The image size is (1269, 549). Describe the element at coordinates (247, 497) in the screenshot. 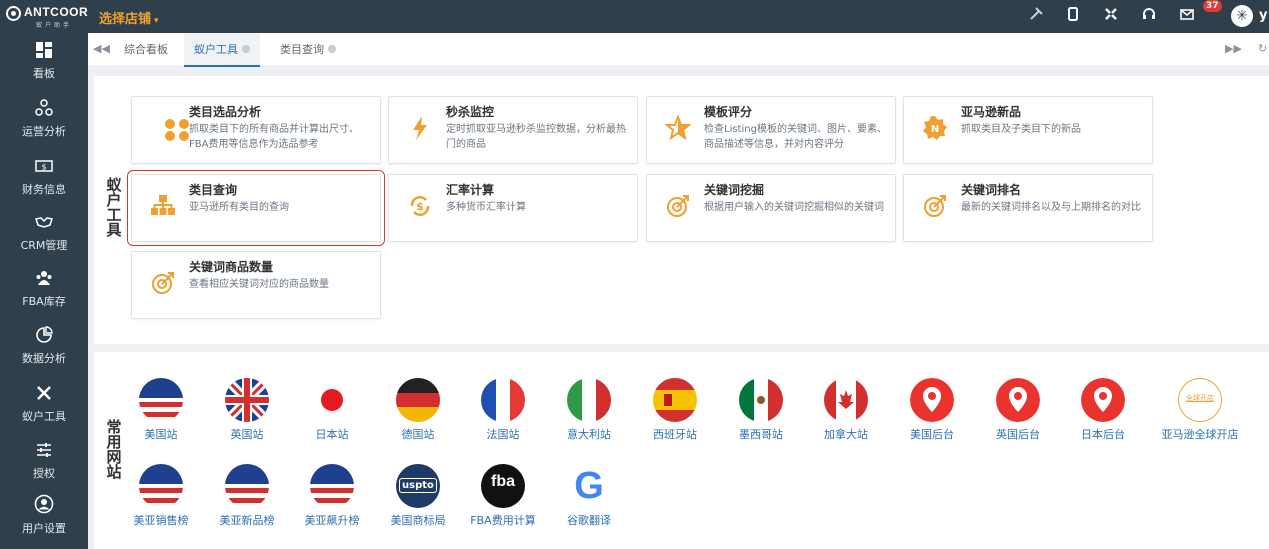

I see `site-link-us-new-releases: 美亚新品榜` at that location.